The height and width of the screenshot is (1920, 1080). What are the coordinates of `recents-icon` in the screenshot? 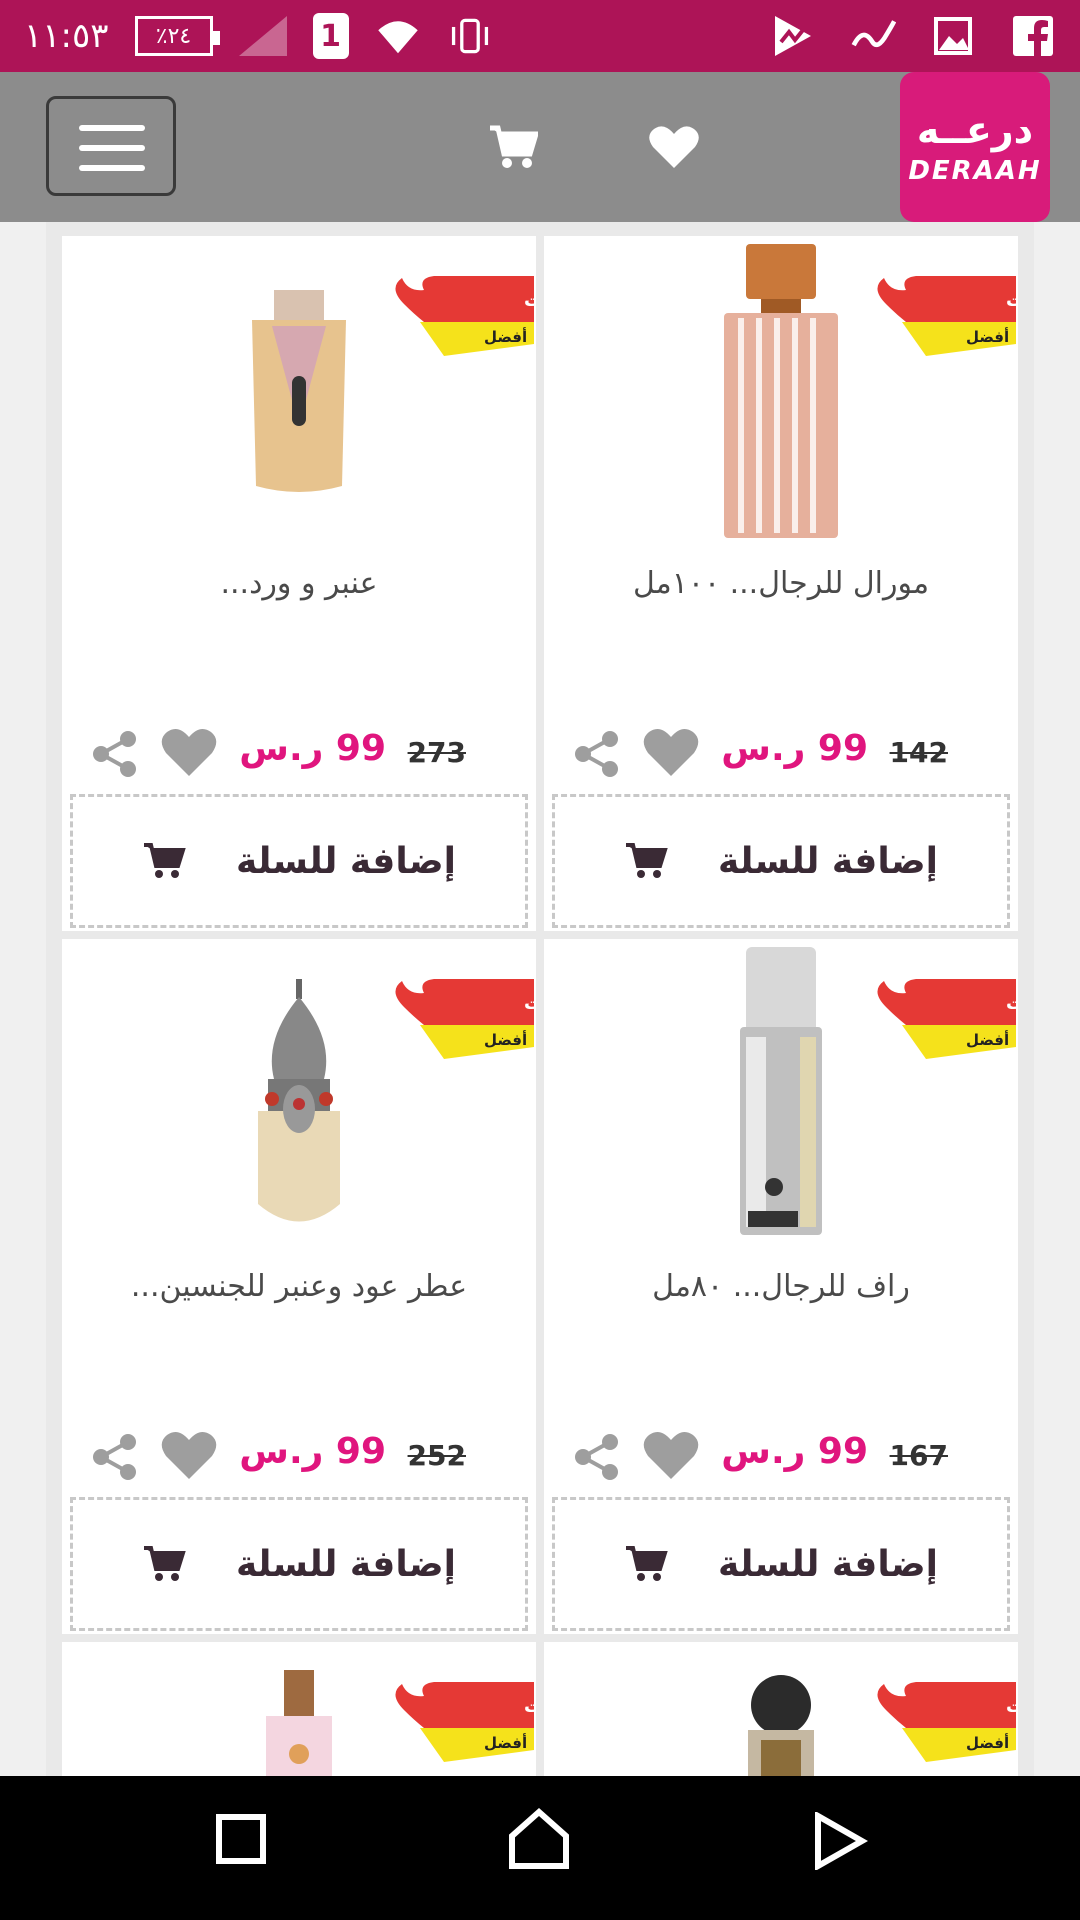 It's located at (241, 1841).